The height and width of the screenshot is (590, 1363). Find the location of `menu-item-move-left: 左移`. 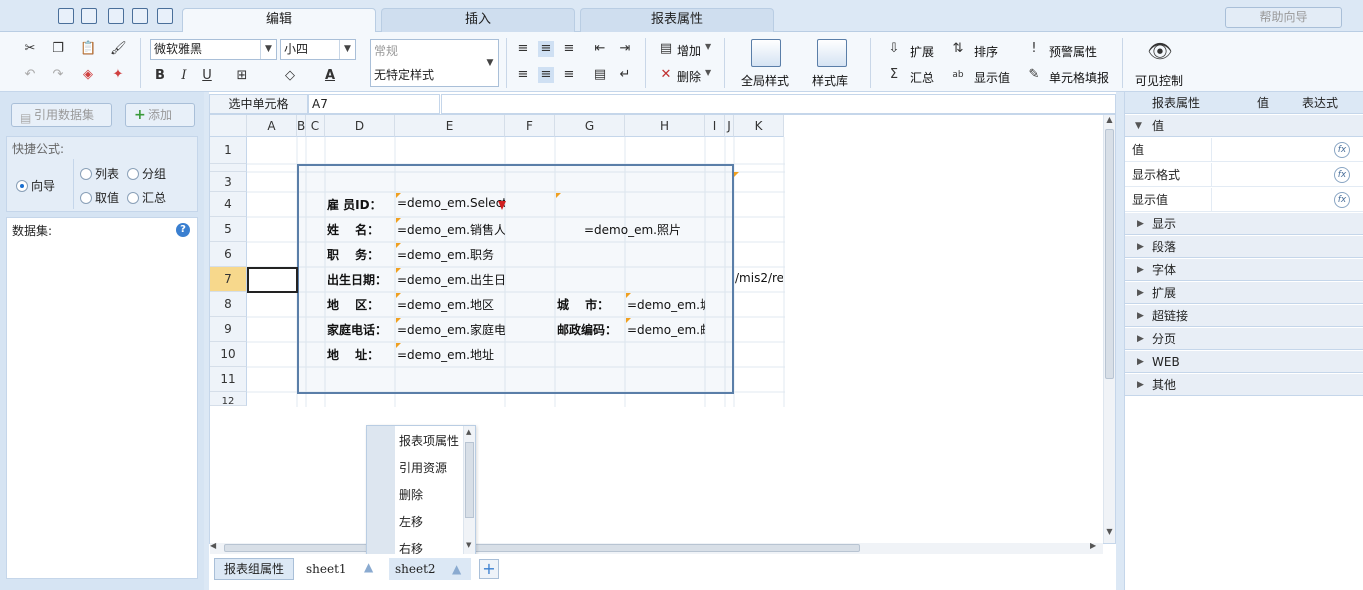

menu-item-move-left: 左移 is located at coordinates (411, 521).